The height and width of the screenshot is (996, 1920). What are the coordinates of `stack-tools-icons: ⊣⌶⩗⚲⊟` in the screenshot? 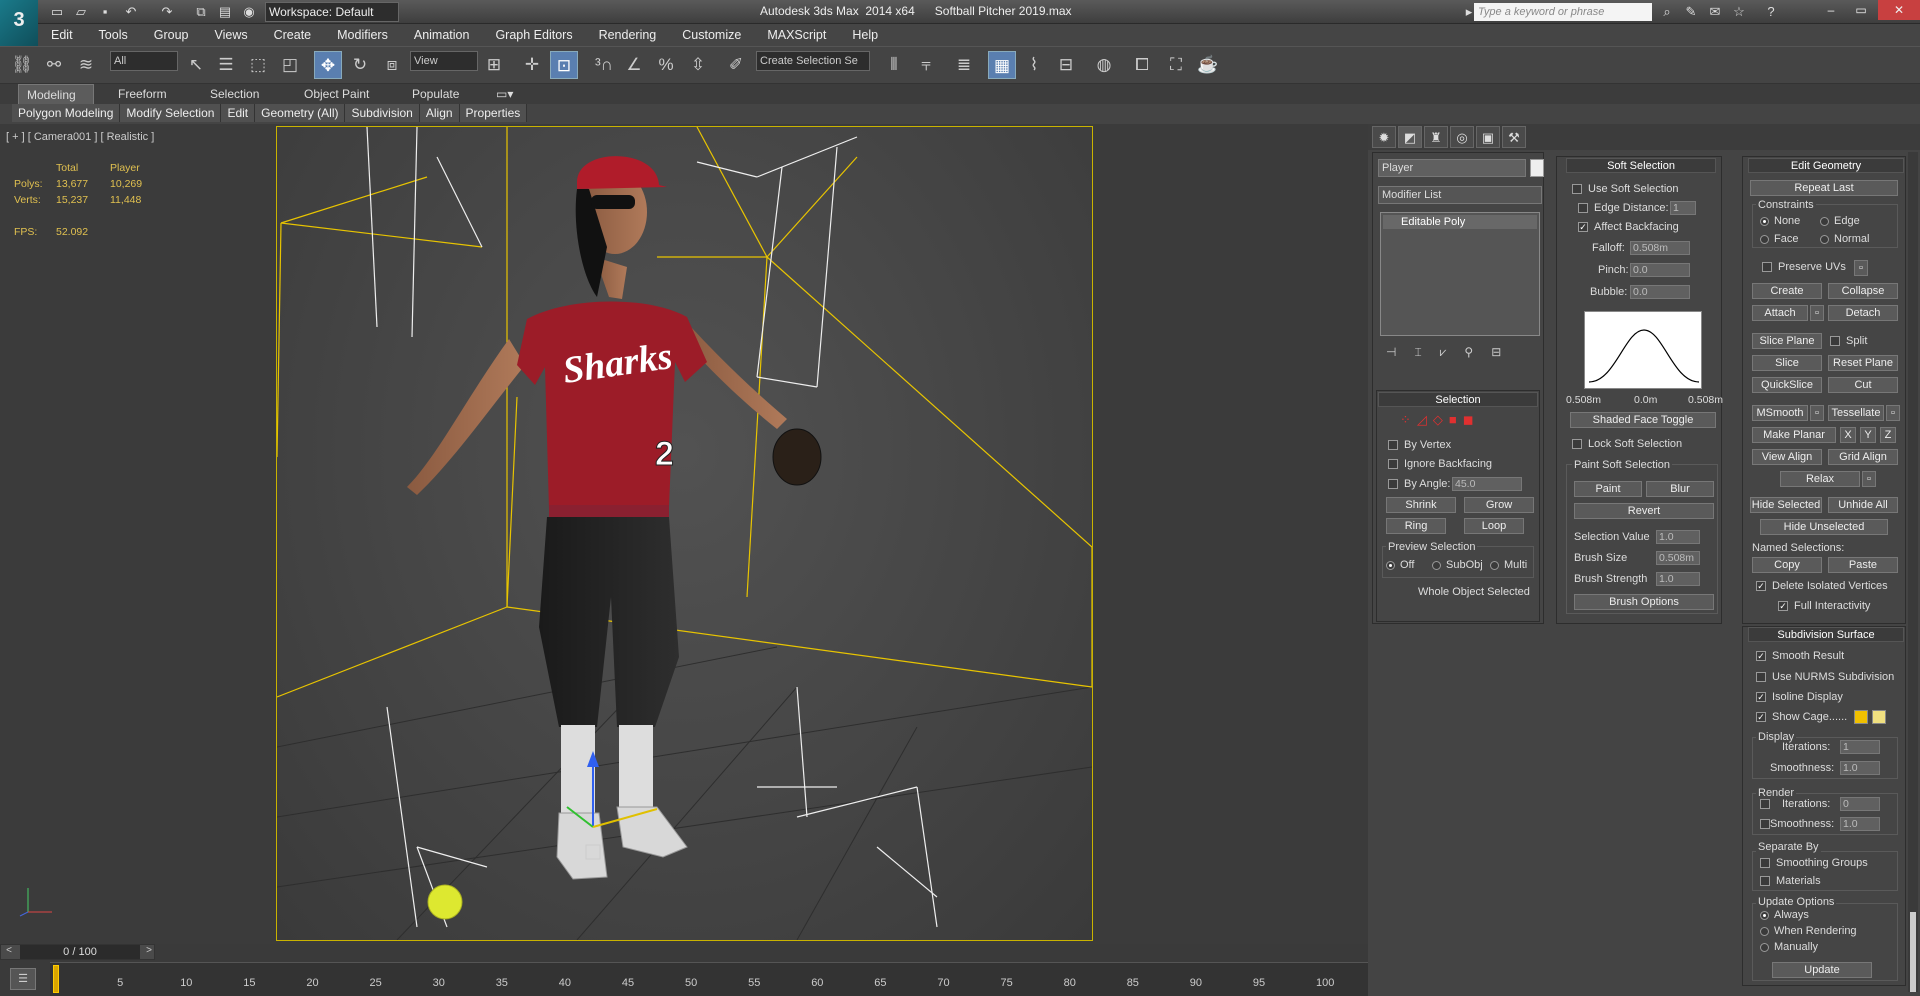 It's located at (1452, 352).